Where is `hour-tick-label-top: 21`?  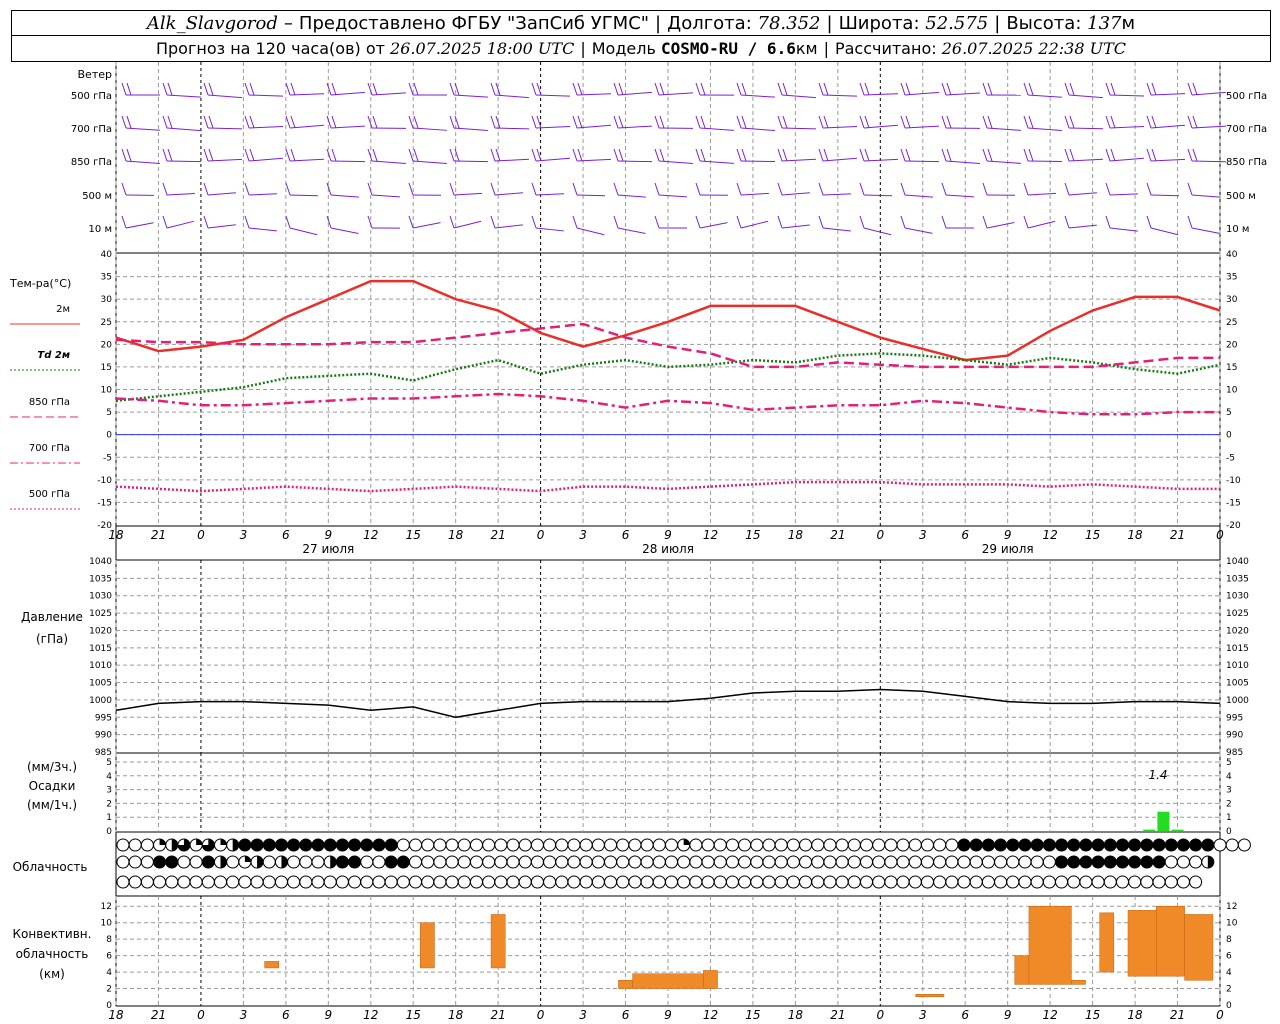
hour-tick-label-top: 21 is located at coordinates (158, 535).